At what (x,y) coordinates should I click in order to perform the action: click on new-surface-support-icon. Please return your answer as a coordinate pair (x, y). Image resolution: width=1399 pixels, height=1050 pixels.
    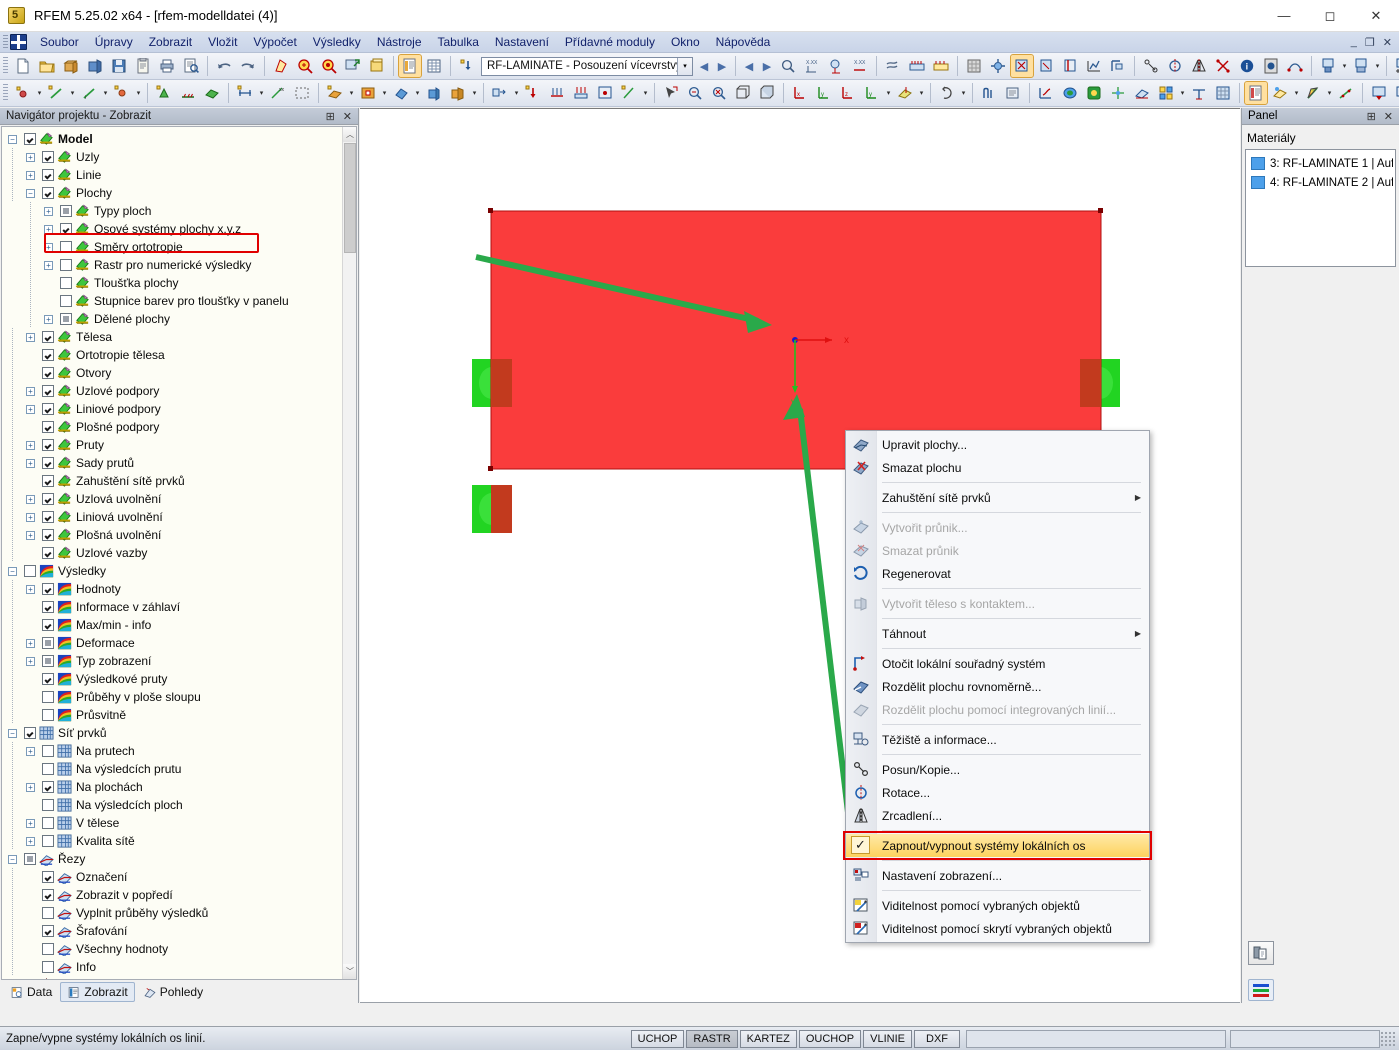
    Looking at the image, I should click on (212, 93).